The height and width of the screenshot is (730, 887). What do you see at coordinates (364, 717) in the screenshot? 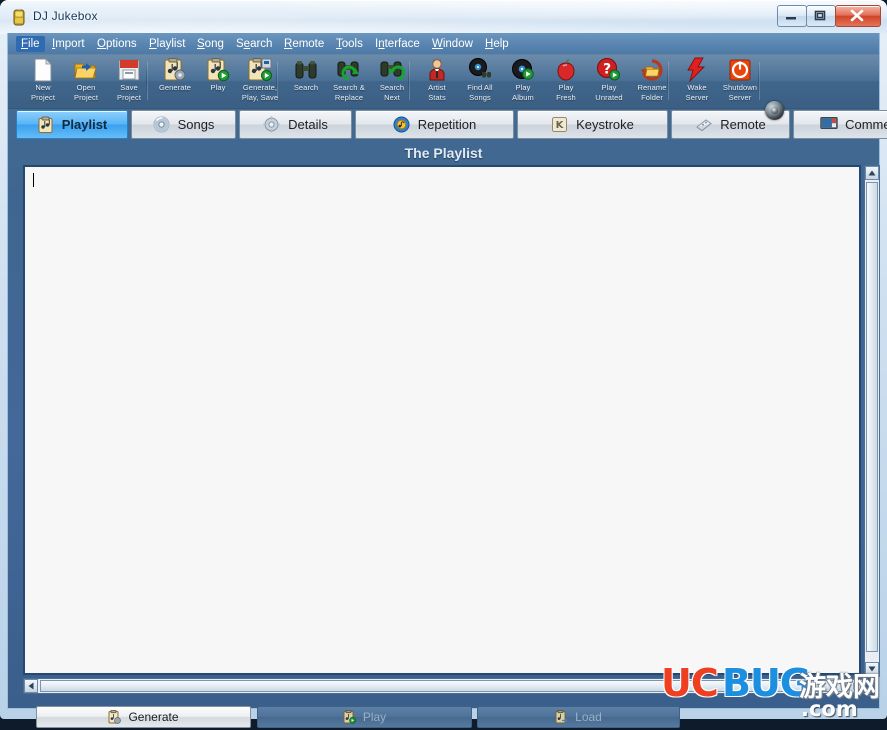
I see `button-play: Play` at bounding box center [364, 717].